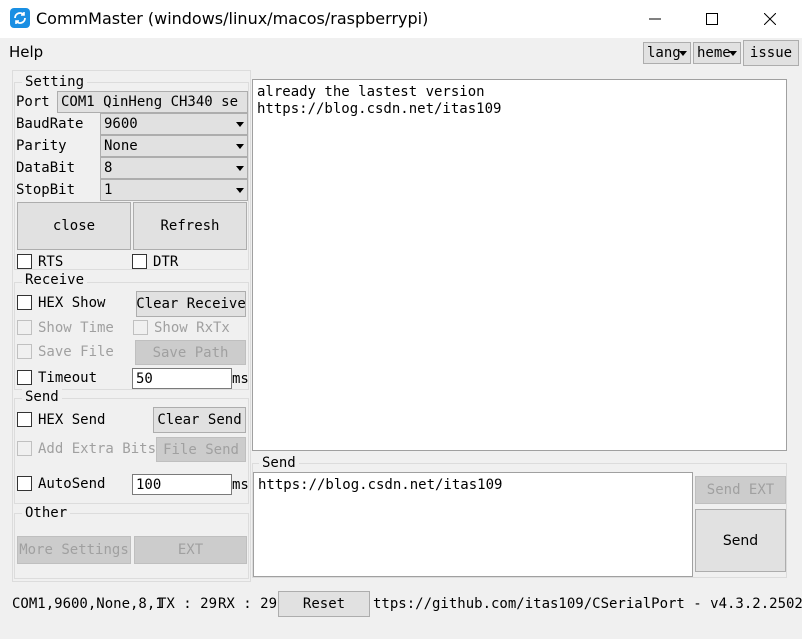 The image size is (802, 639). I want to click on close-icon, so click(770, 19).